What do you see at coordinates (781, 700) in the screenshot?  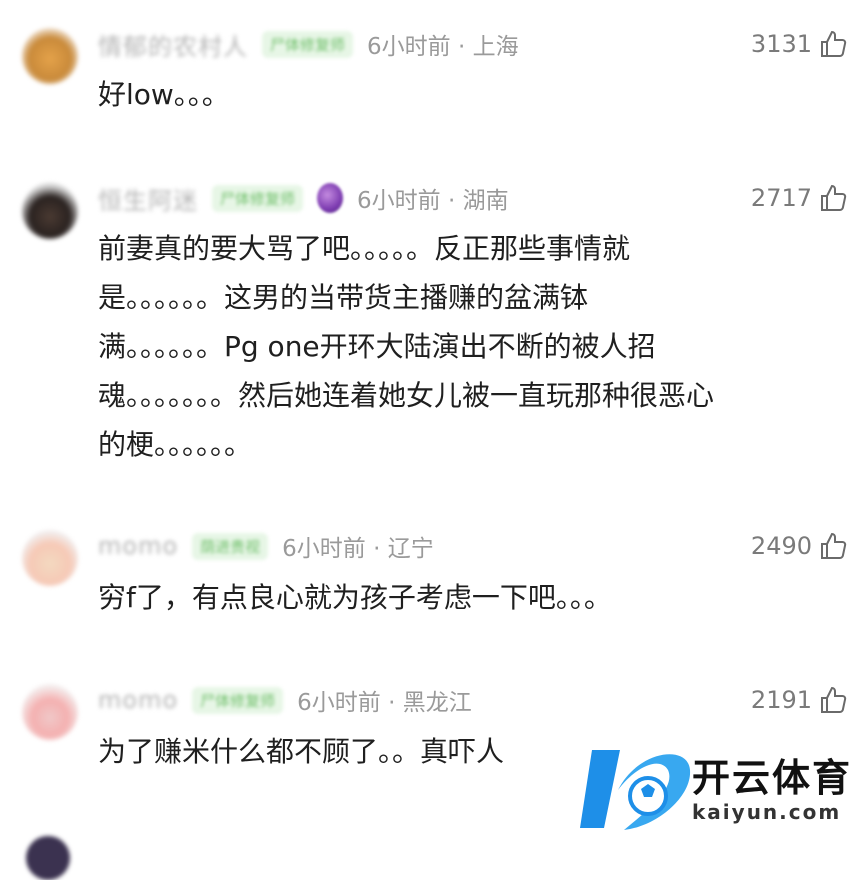 I see `like-count: 2191` at bounding box center [781, 700].